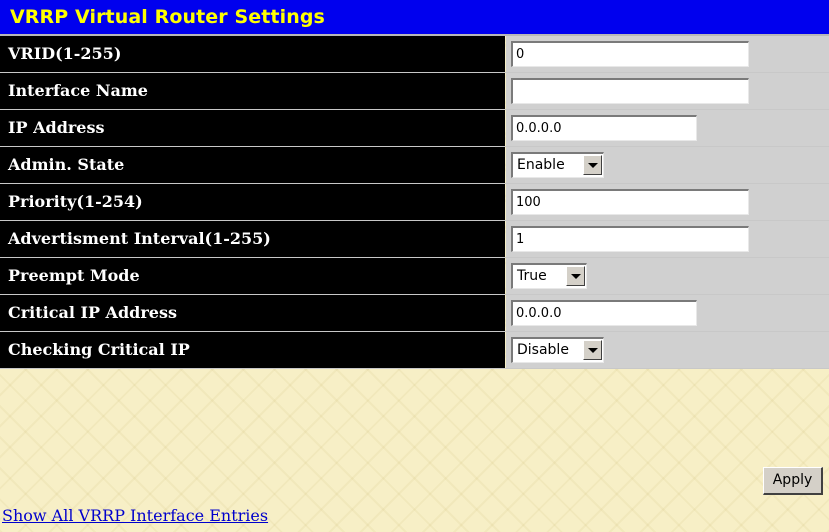 The height and width of the screenshot is (532, 829). I want to click on label-cell: Advertisment Interval(1-255), so click(252, 239).